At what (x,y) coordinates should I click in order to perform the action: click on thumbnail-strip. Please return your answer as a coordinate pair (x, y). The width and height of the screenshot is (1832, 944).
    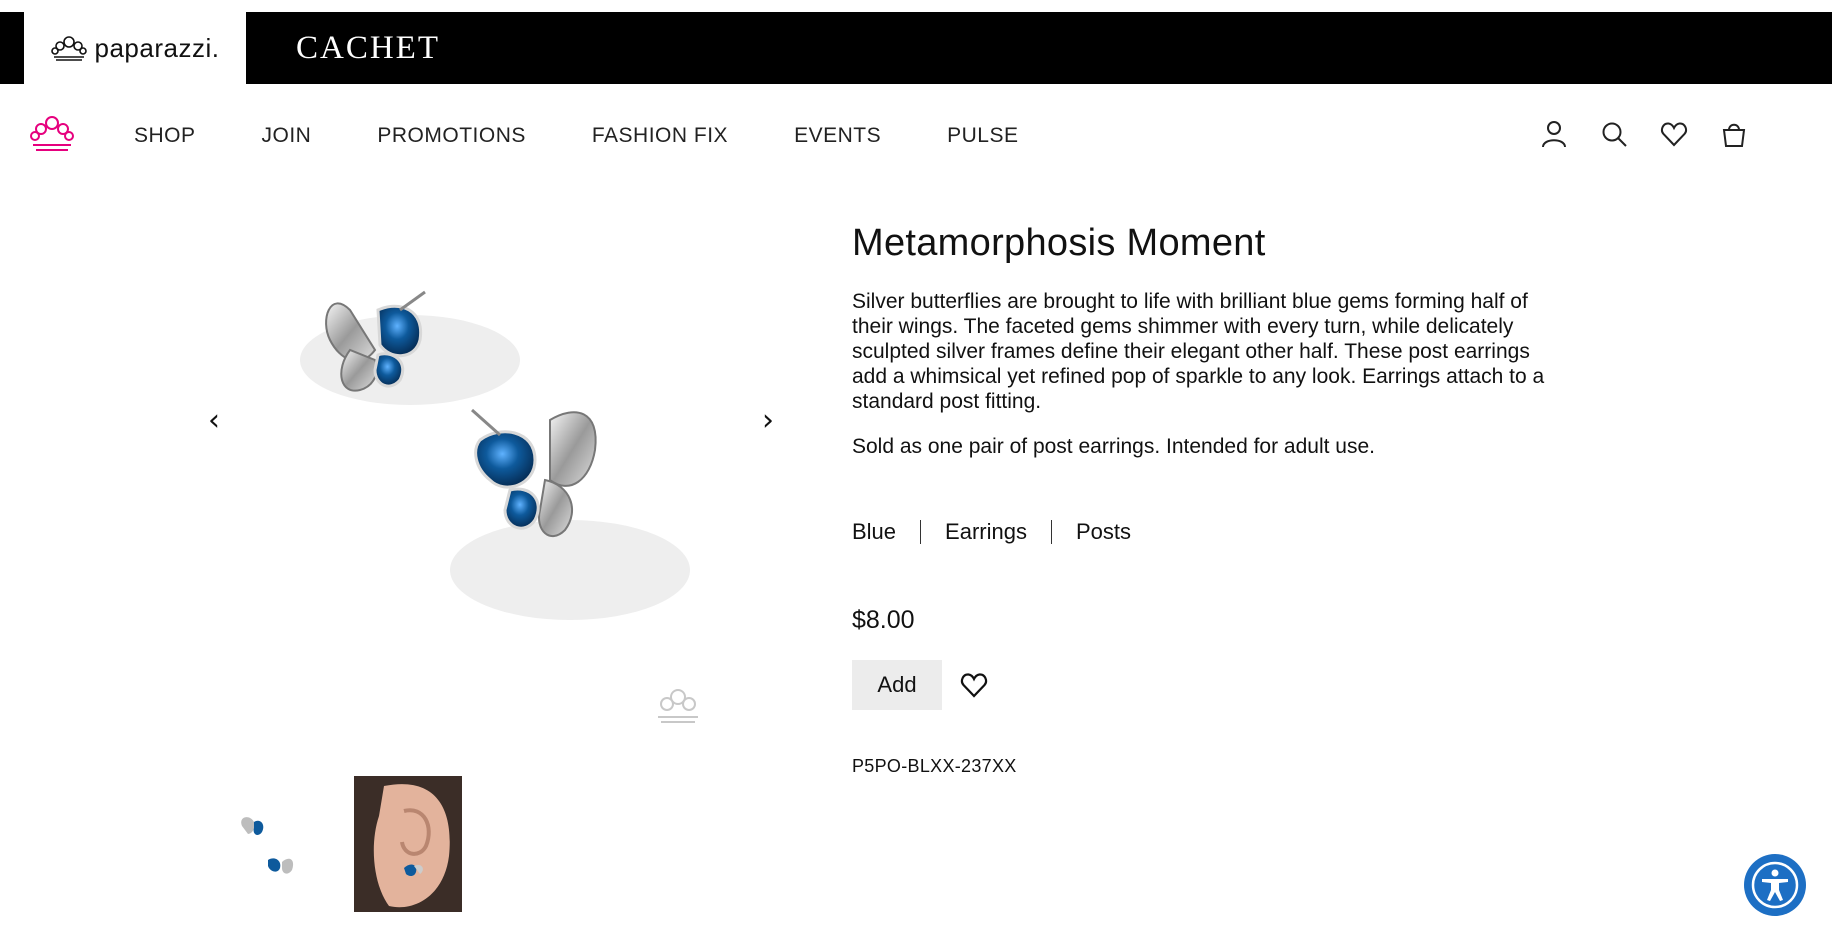
    Looking at the image, I should click on (345, 844).